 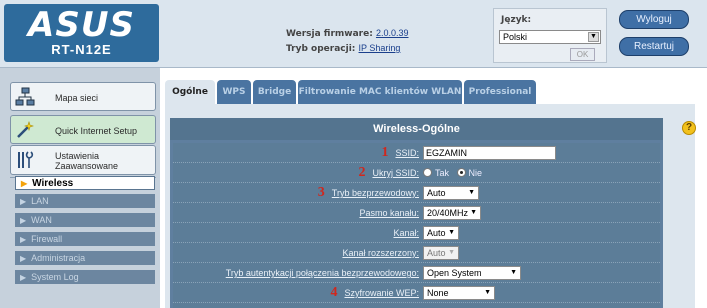 What do you see at coordinates (53, 183) in the screenshot?
I see `submenu-label: Wireless` at bounding box center [53, 183].